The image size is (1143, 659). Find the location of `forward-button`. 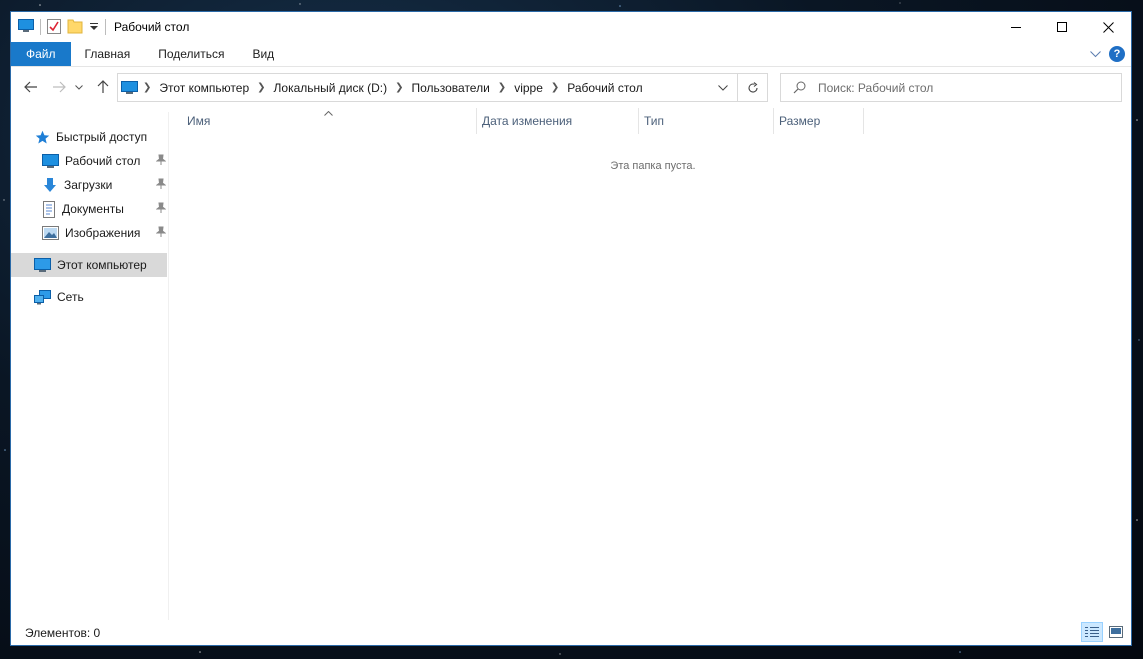

forward-button is located at coordinates (59, 87).